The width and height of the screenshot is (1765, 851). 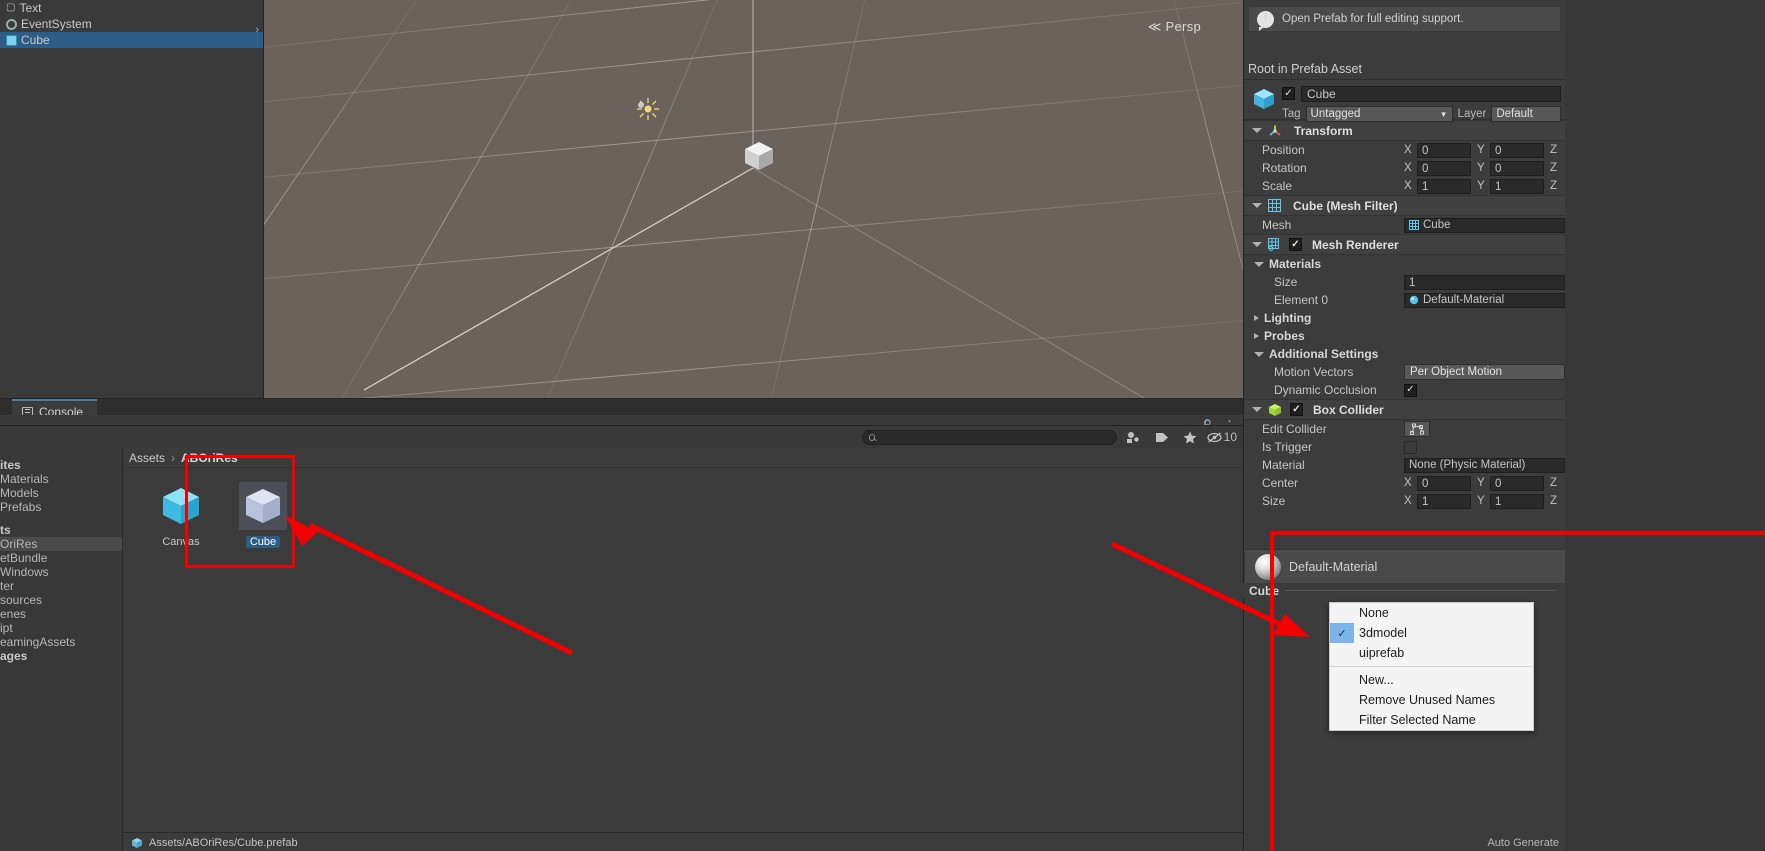 I want to click on hierarchy-item-label: Text, so click(x=30, y=8).